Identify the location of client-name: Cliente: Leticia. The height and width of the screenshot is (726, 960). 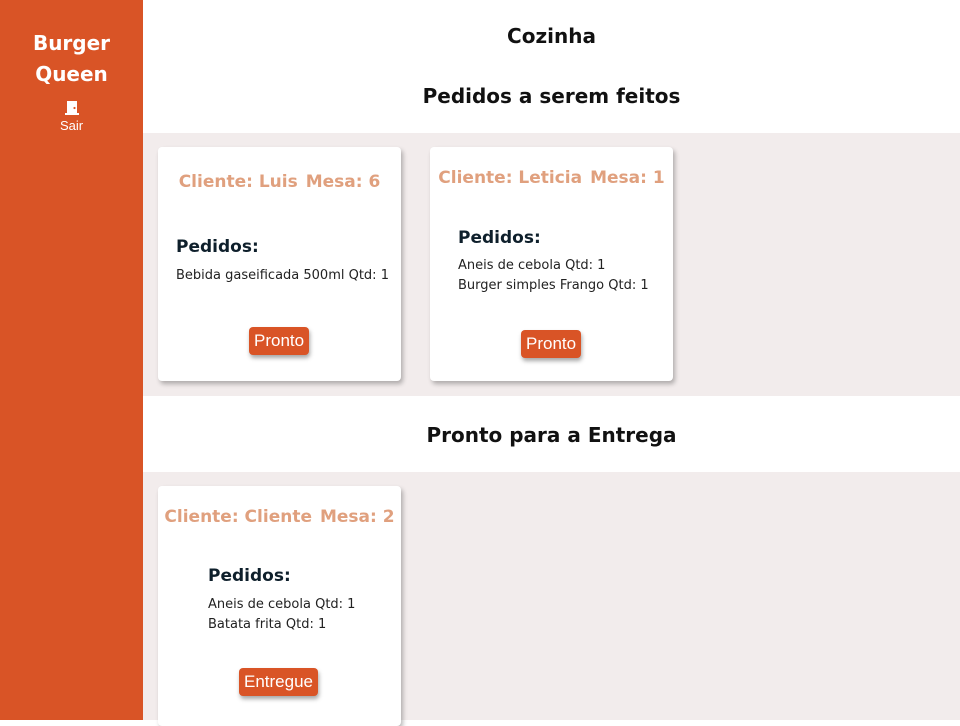
(510, 178).